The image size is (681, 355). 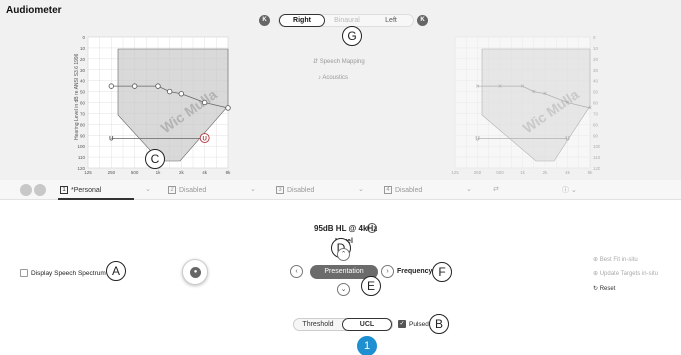 I want to click on level-down-button: ⌄, so click(x=343, y=289).